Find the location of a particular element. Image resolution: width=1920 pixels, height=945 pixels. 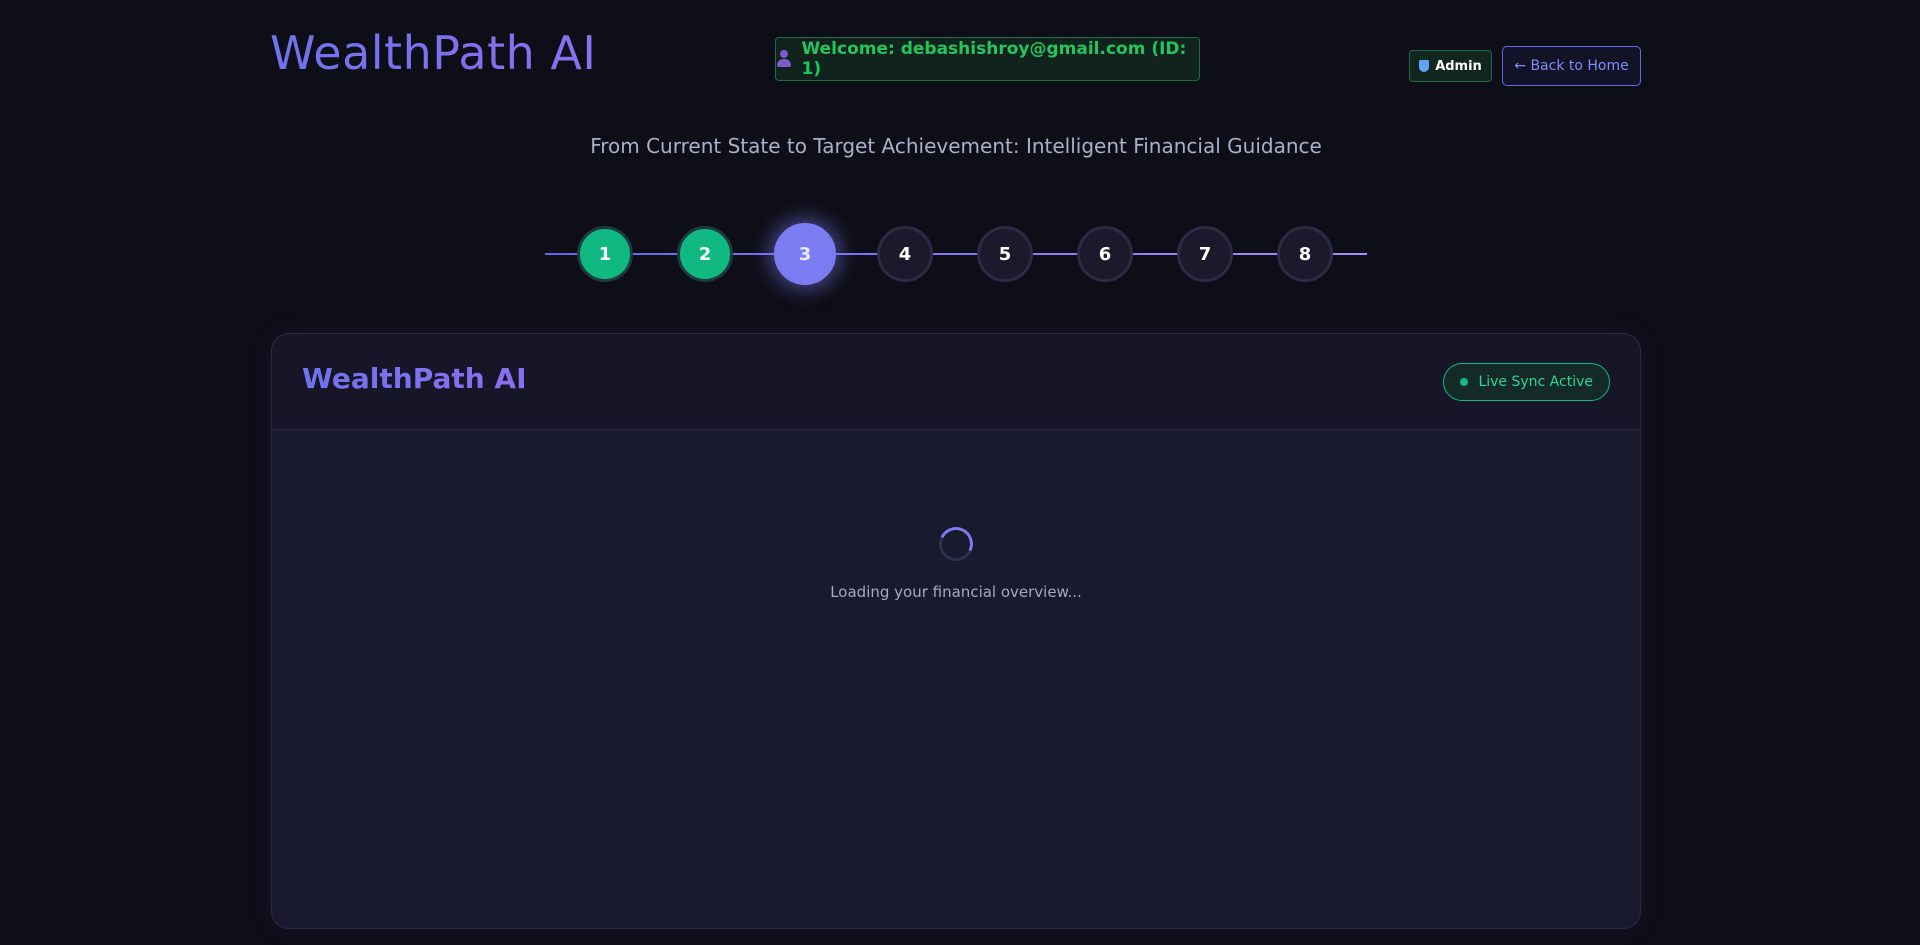

card-title: WealthPath AI is located at coordinates (414, 378).